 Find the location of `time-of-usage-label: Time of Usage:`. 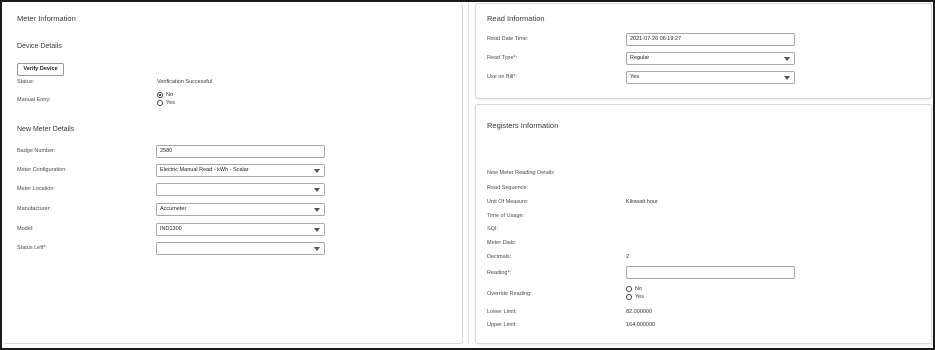

time-of-usage-label: Time of Usage: is located at coordinates (506, 216).